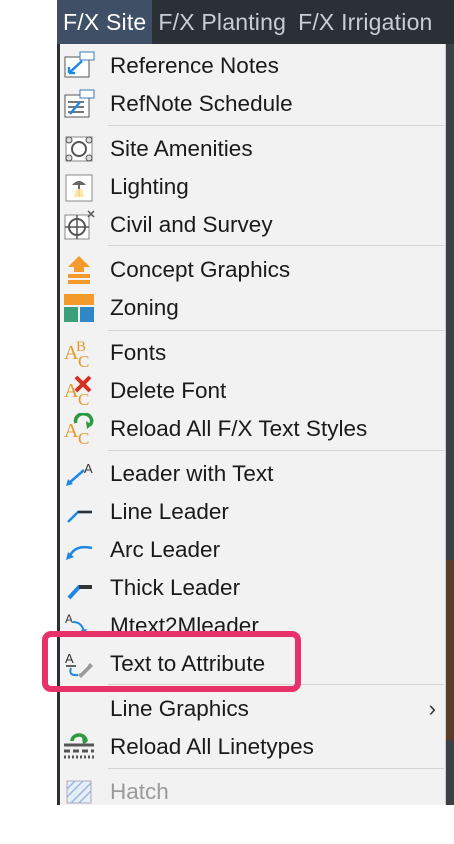 Image resolution: width=454 pixels, height=844 pixels. Describe the element at coordinates (149, 186) in the screenshot. I see `menu-item-label: Lighting` at that location.